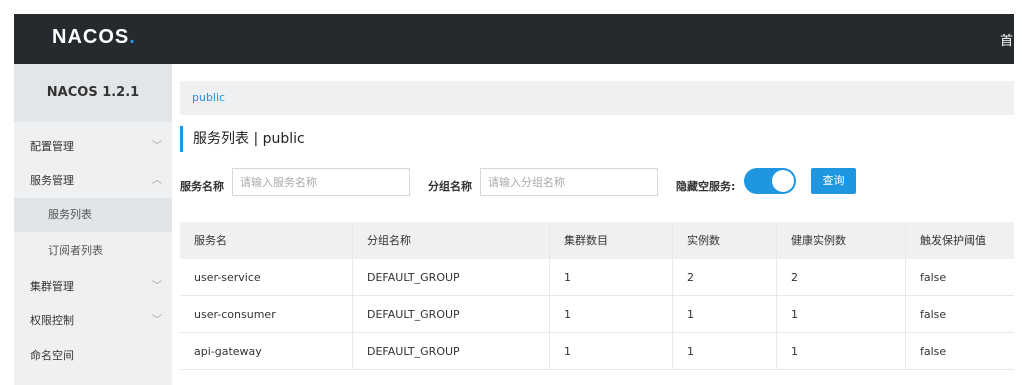 This screenshot has width=1028, height=385. I want to click on chevron-up-icon: ︿, so click(157, 180).